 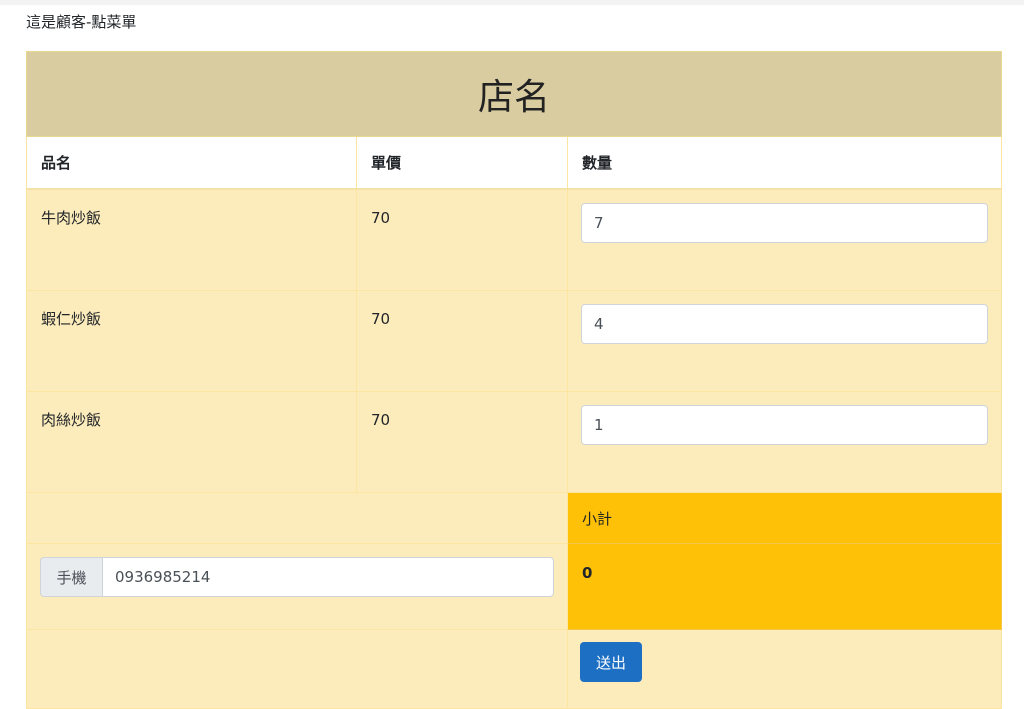 I want to click on shop-name: 店名, so click(x=514, y=94).